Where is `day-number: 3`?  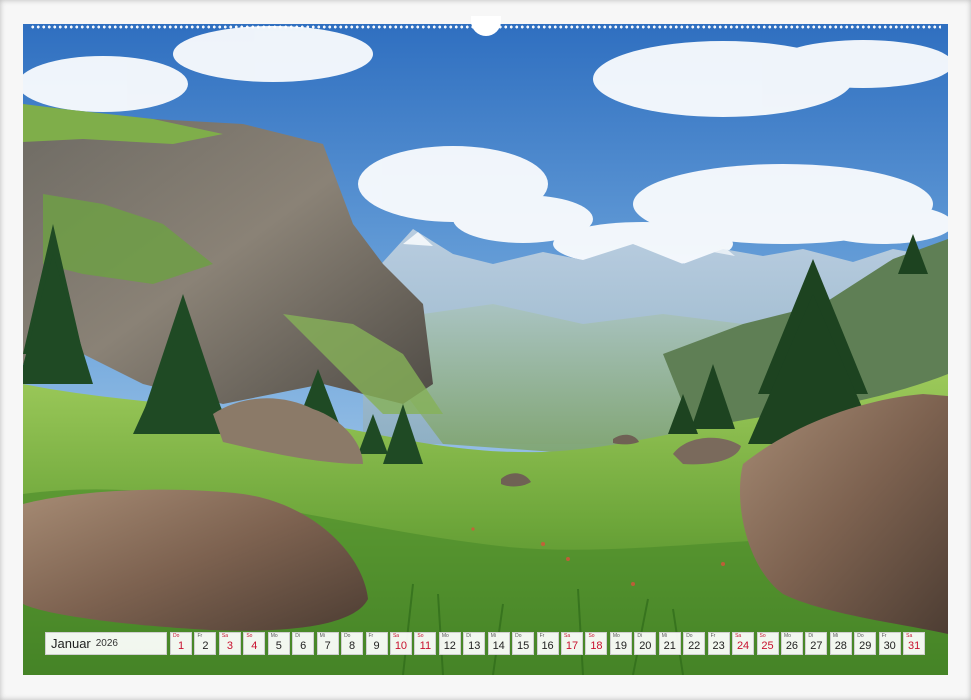
day-number: 3 is located at coordinates (229, 646).